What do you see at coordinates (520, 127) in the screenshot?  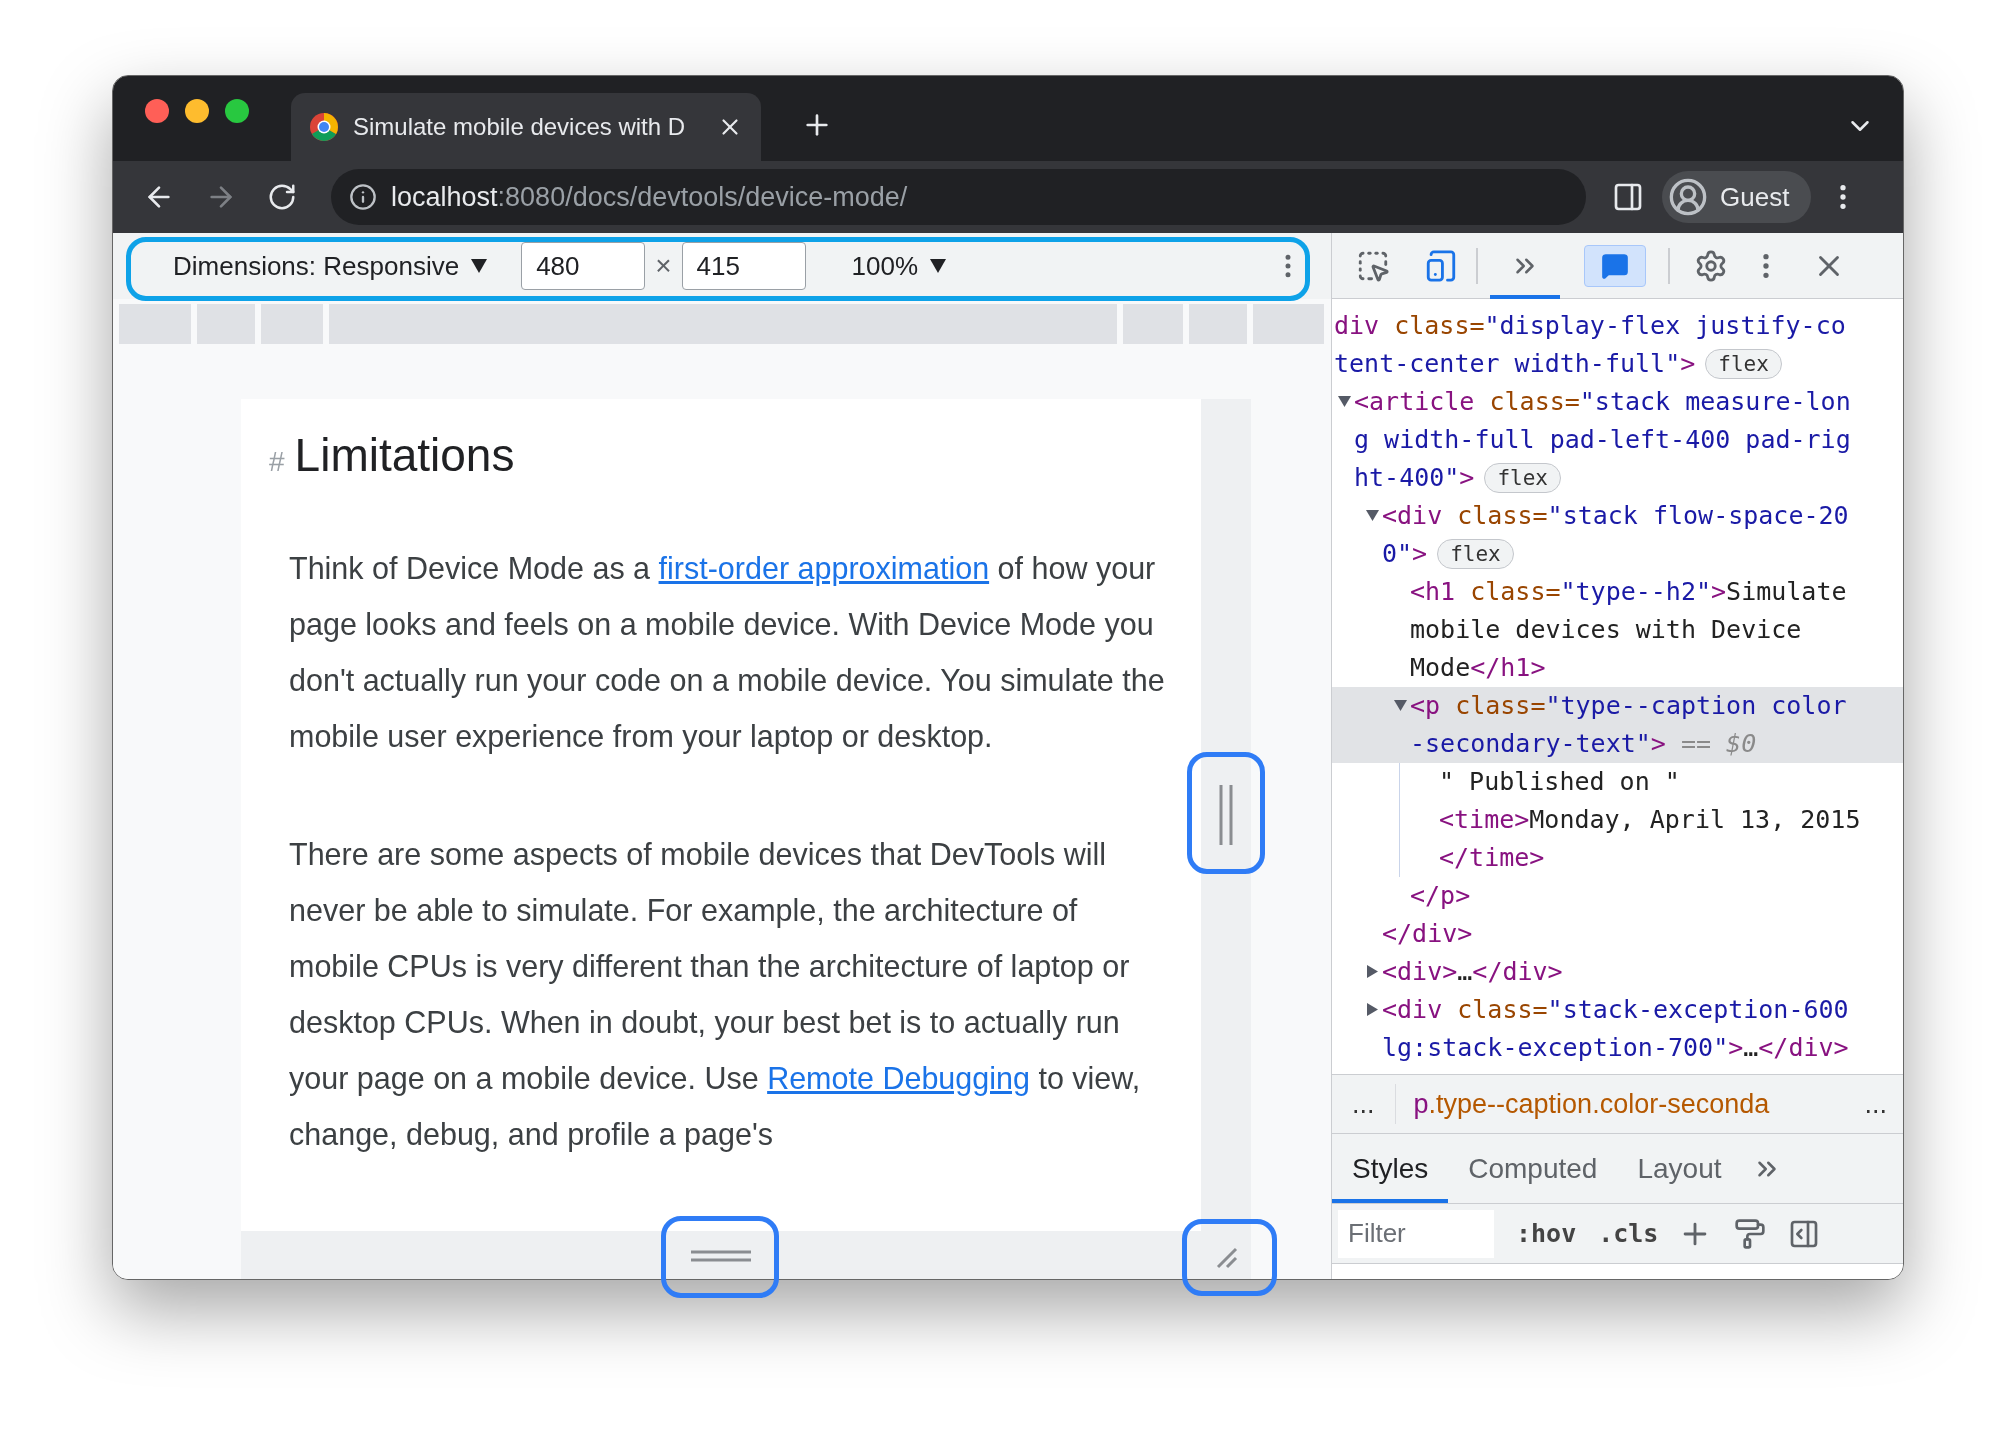 I see `tab-title: Simulate mobile devices with D` at bounding box center [520, 127].